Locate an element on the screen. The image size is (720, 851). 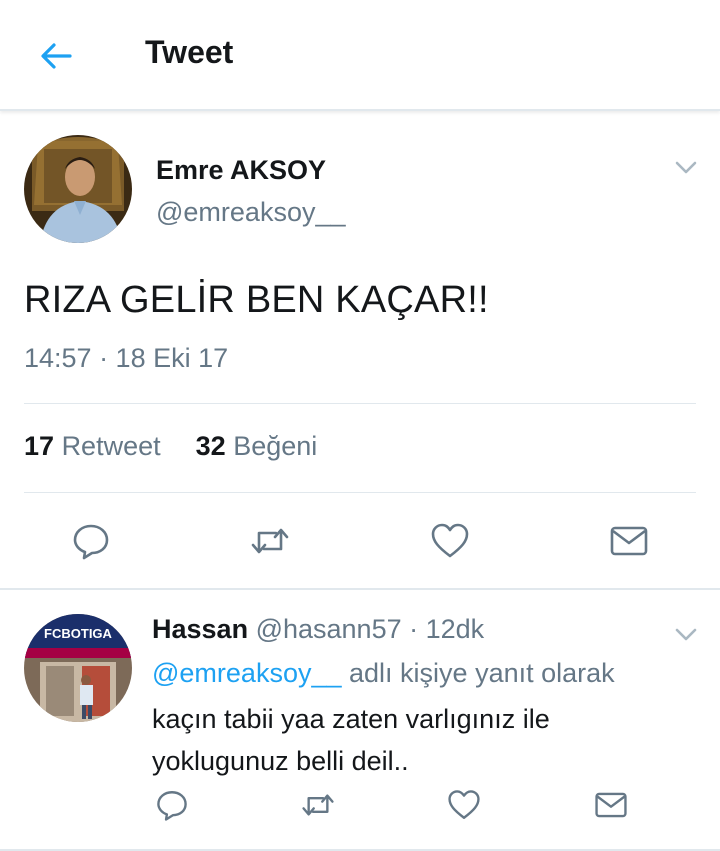
reply-reply-button is located at coordinates (172, 805).